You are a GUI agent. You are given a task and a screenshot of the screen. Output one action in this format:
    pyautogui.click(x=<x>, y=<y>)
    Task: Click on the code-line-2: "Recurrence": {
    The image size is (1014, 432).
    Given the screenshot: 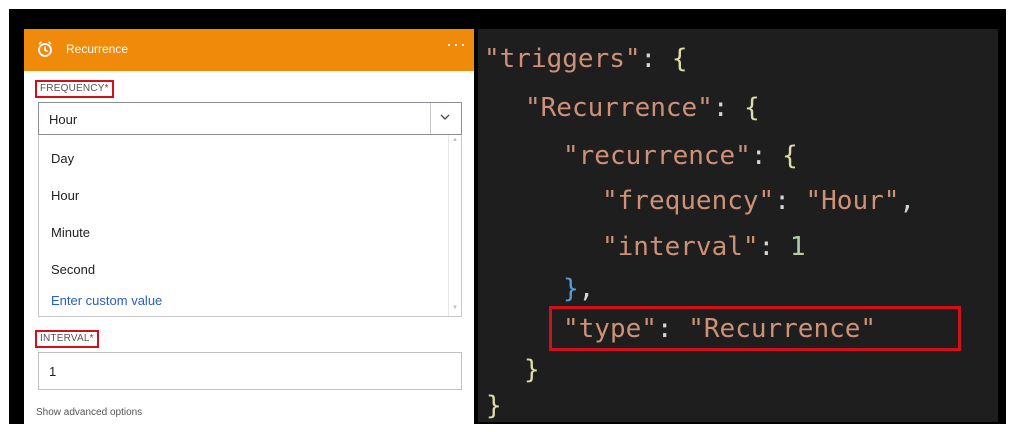 What is the action you would take?
    pyautogui.click(x=642, y=108)
    